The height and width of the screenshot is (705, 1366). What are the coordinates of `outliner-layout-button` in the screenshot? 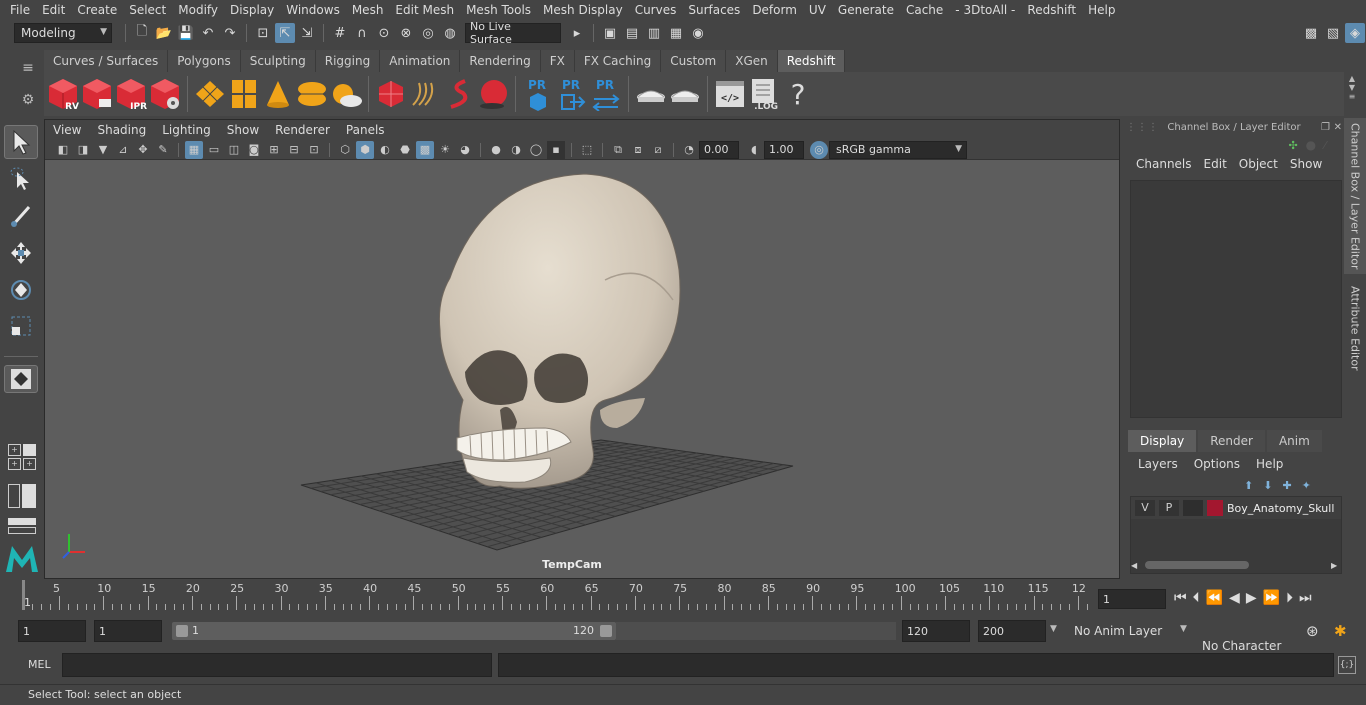 It's located at (22, 496).